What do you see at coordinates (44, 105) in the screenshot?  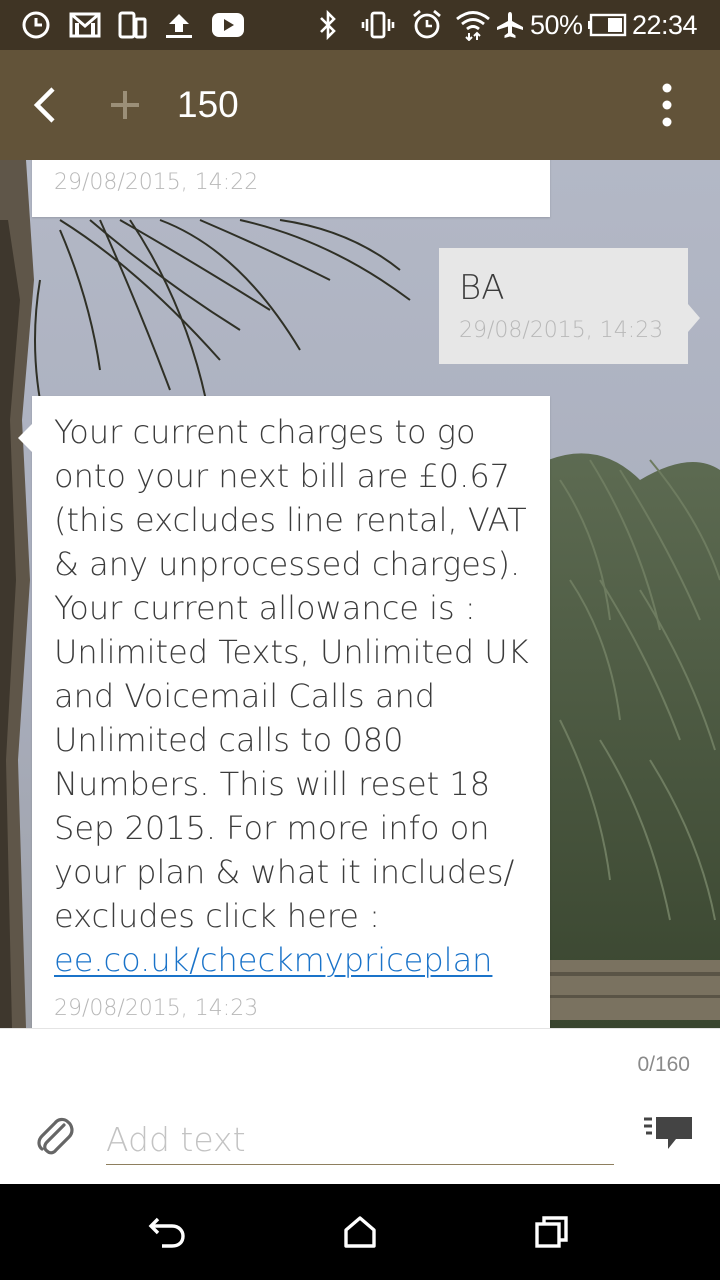 I see `back-icon` at bounding box center [44, 105].